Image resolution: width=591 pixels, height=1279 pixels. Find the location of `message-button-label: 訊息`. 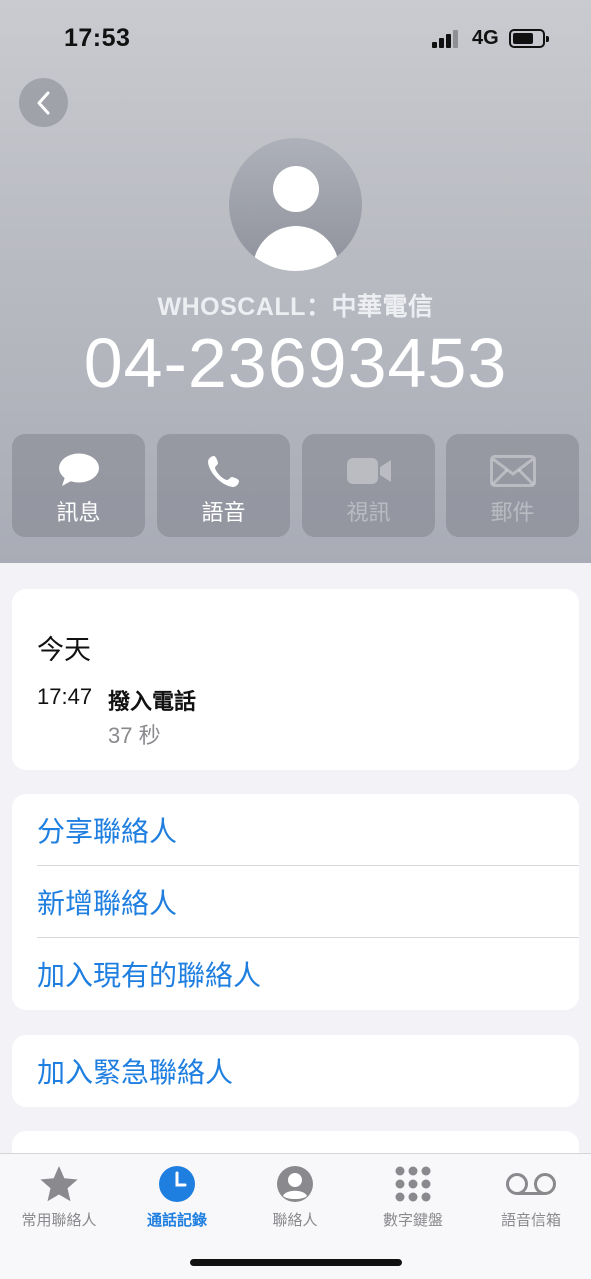

message-button-label: 訊息 is located at coordinates (78, 512).